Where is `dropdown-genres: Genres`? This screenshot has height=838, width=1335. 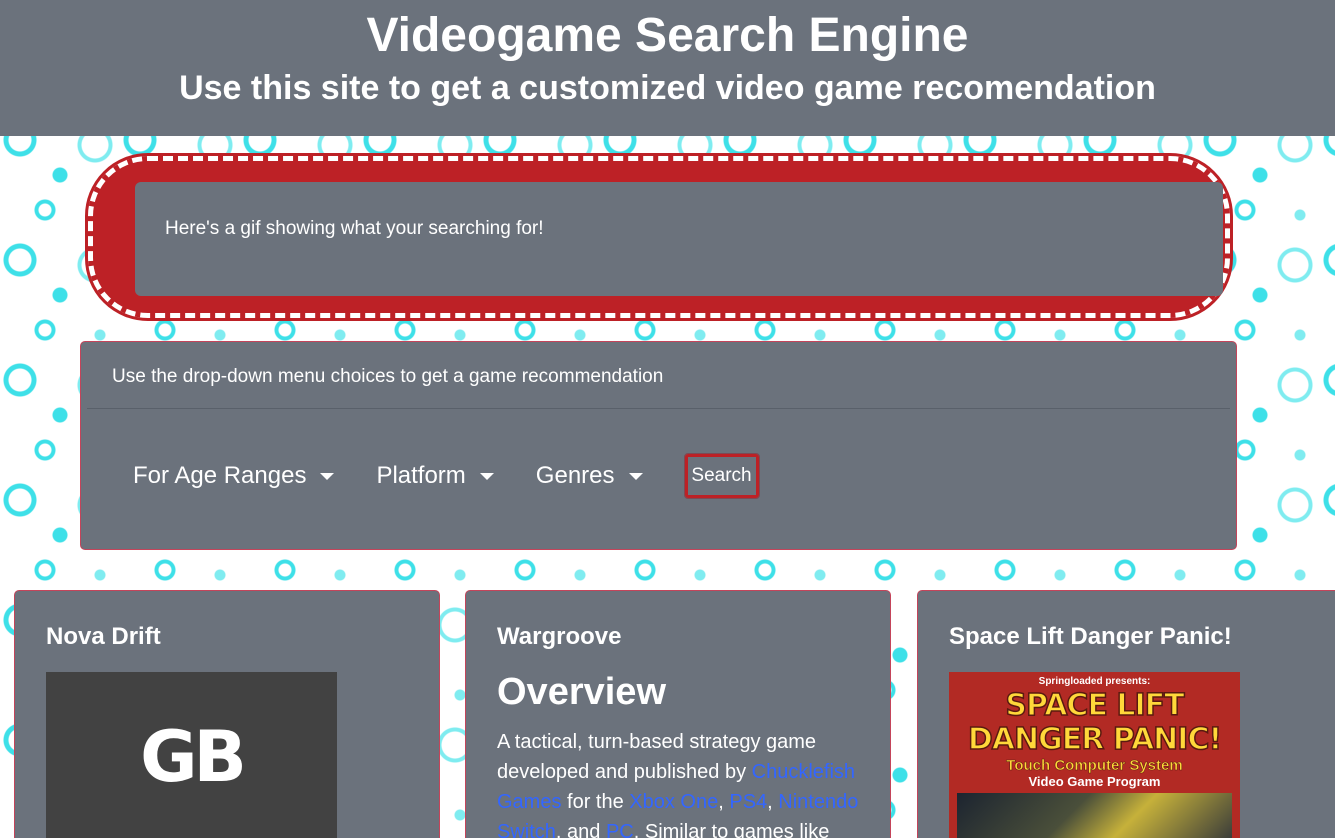
dropdown-genres: Genres is located at coordinates (589, 476).